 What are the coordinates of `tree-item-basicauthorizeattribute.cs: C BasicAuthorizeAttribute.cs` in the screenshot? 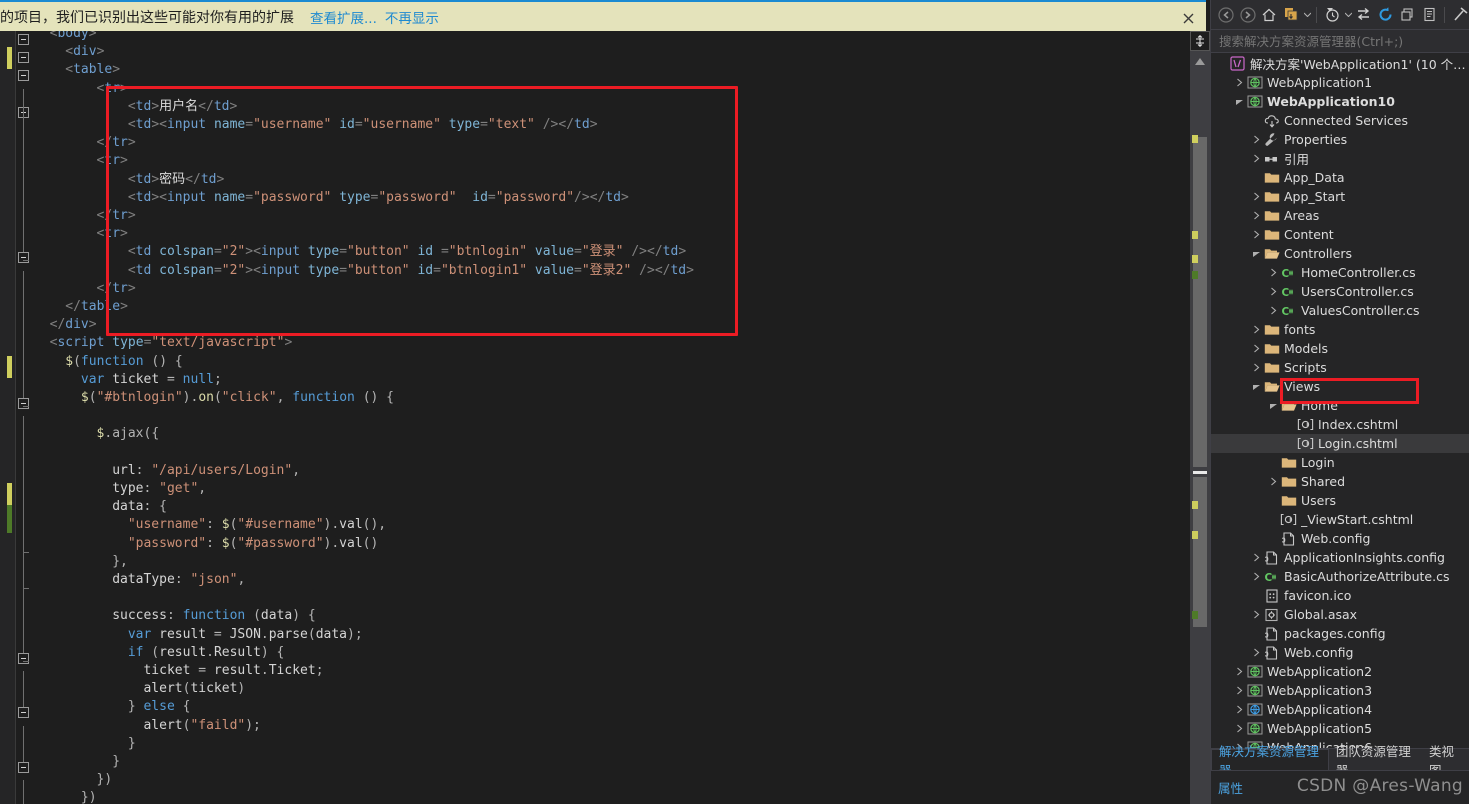 It's located at (1340, 576).